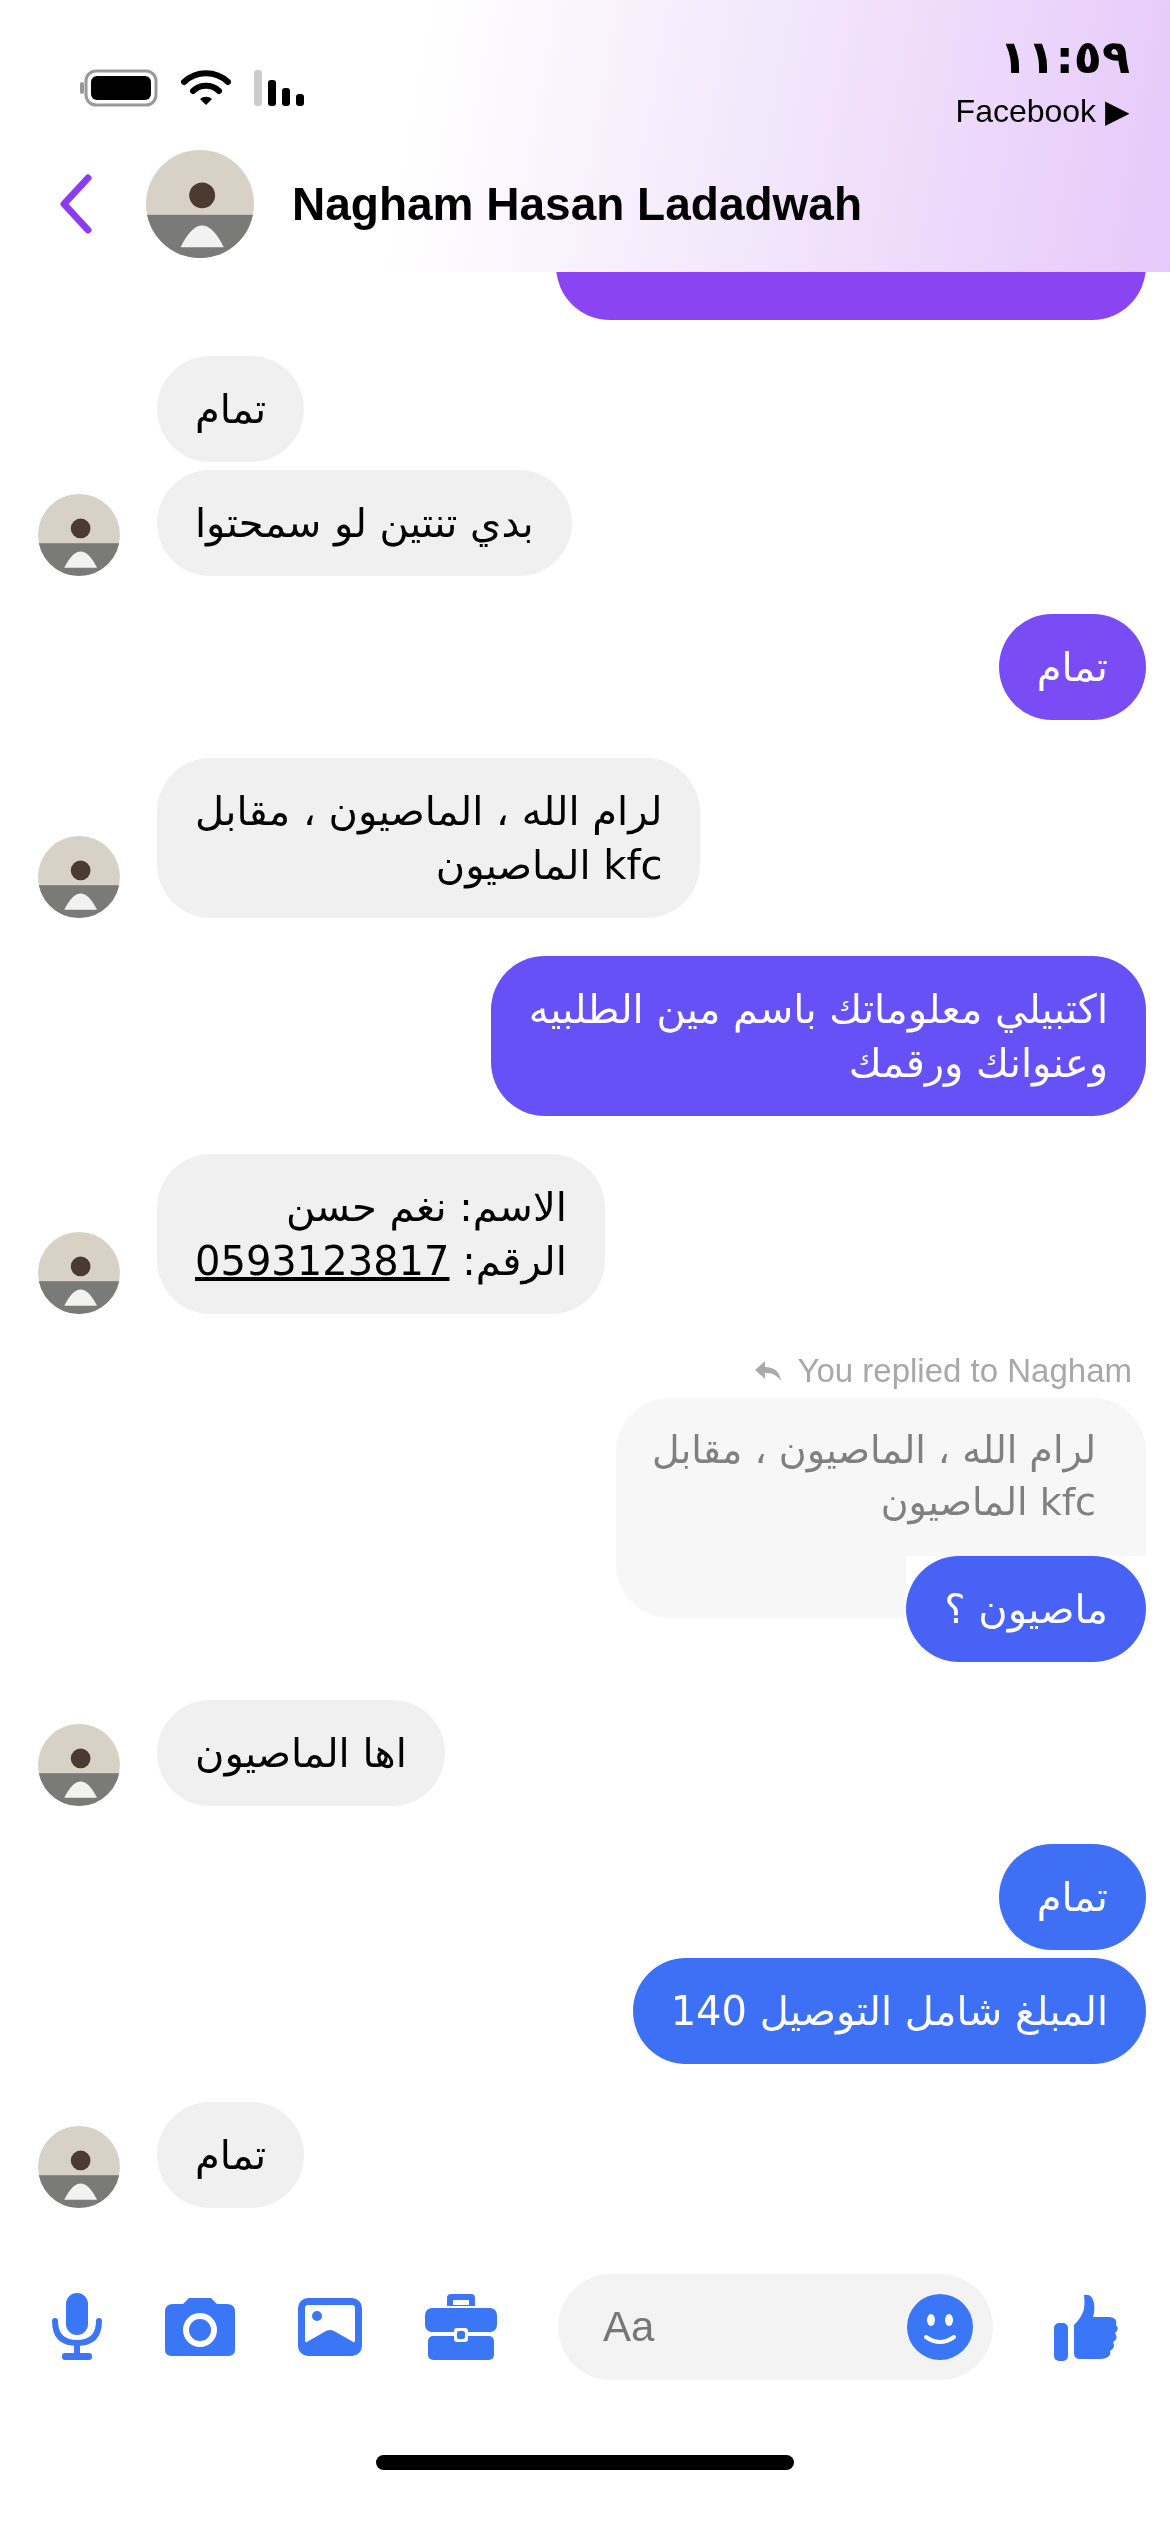  Describe the element at coordinates (775, 2327) in the screenshot. I see `message-field: Aa` at that location.